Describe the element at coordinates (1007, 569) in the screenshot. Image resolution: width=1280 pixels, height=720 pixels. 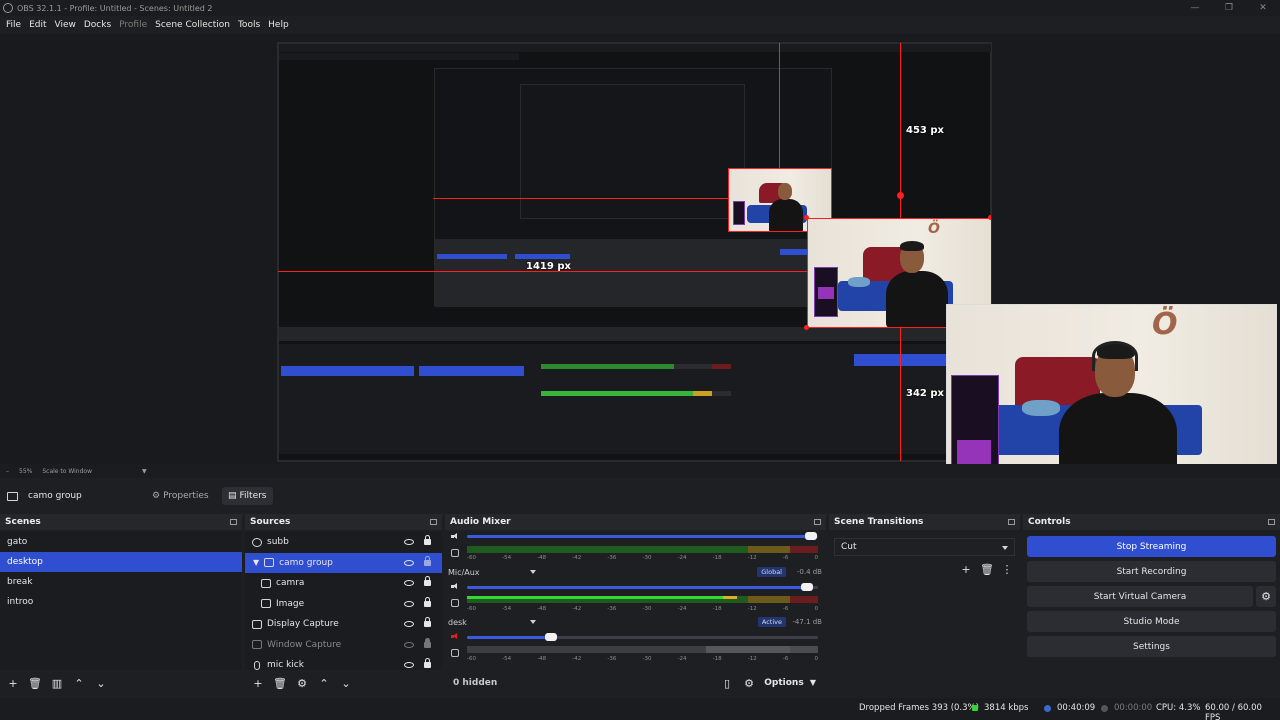
I see `more-options-icon: ⋮` at that location.